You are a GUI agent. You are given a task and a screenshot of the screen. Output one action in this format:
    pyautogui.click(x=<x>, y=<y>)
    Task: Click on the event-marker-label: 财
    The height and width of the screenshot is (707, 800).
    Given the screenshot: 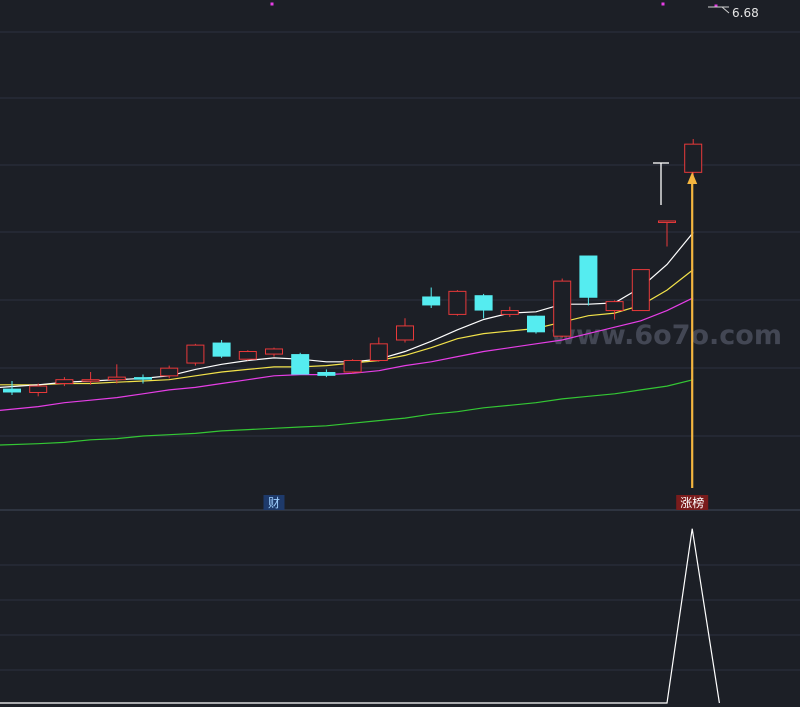 What is the action you would take?
    pyautogui.click(x=274, y=503)
    